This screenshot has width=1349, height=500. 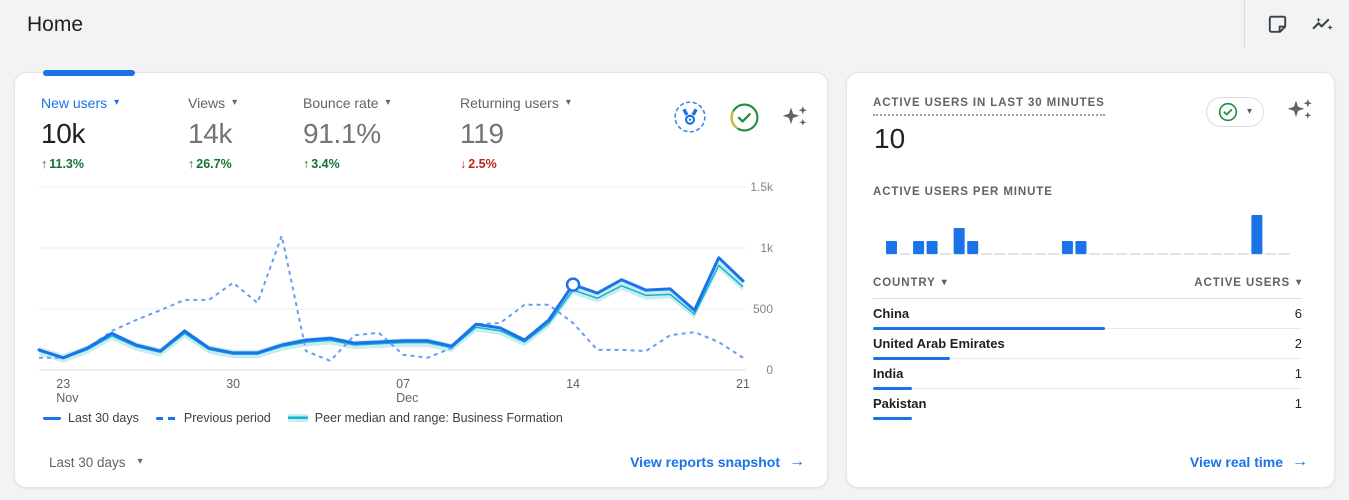 I want to click on country-value: 6, so click(x=1298, y=313).